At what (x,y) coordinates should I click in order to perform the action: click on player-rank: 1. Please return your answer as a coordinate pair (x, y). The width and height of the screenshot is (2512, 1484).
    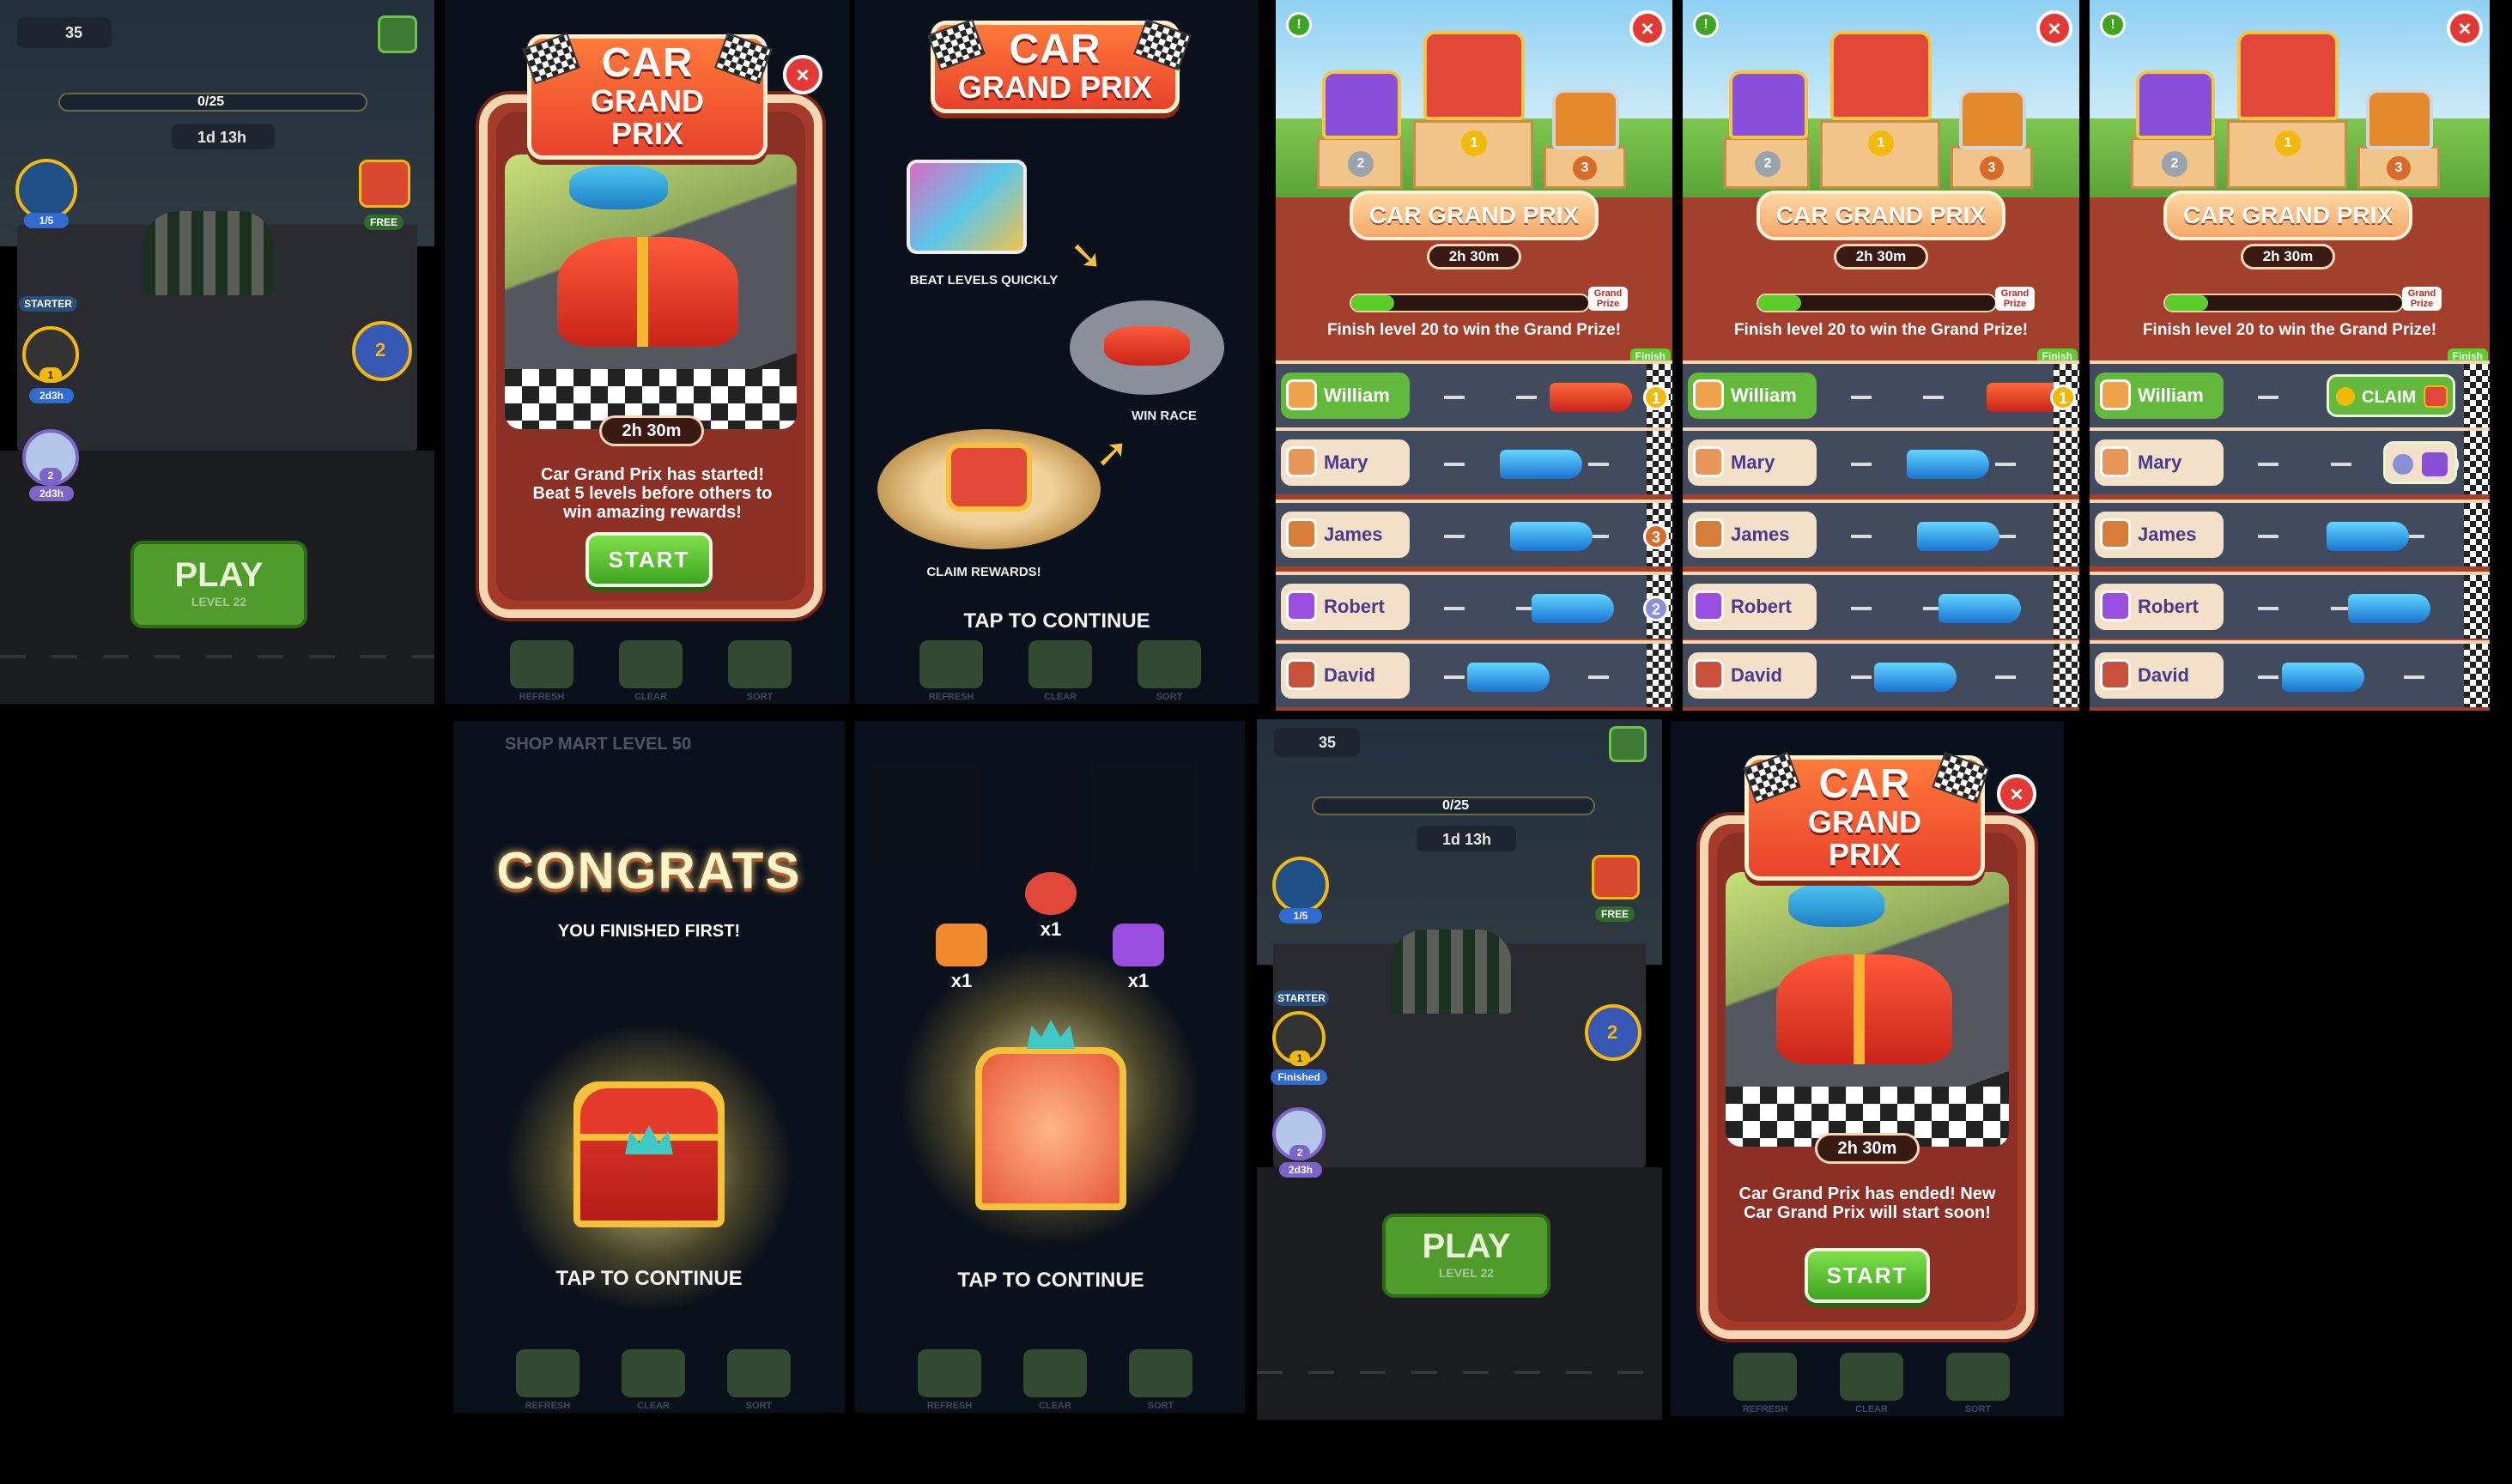
    Looking at the image, I should click on (1656, 397).